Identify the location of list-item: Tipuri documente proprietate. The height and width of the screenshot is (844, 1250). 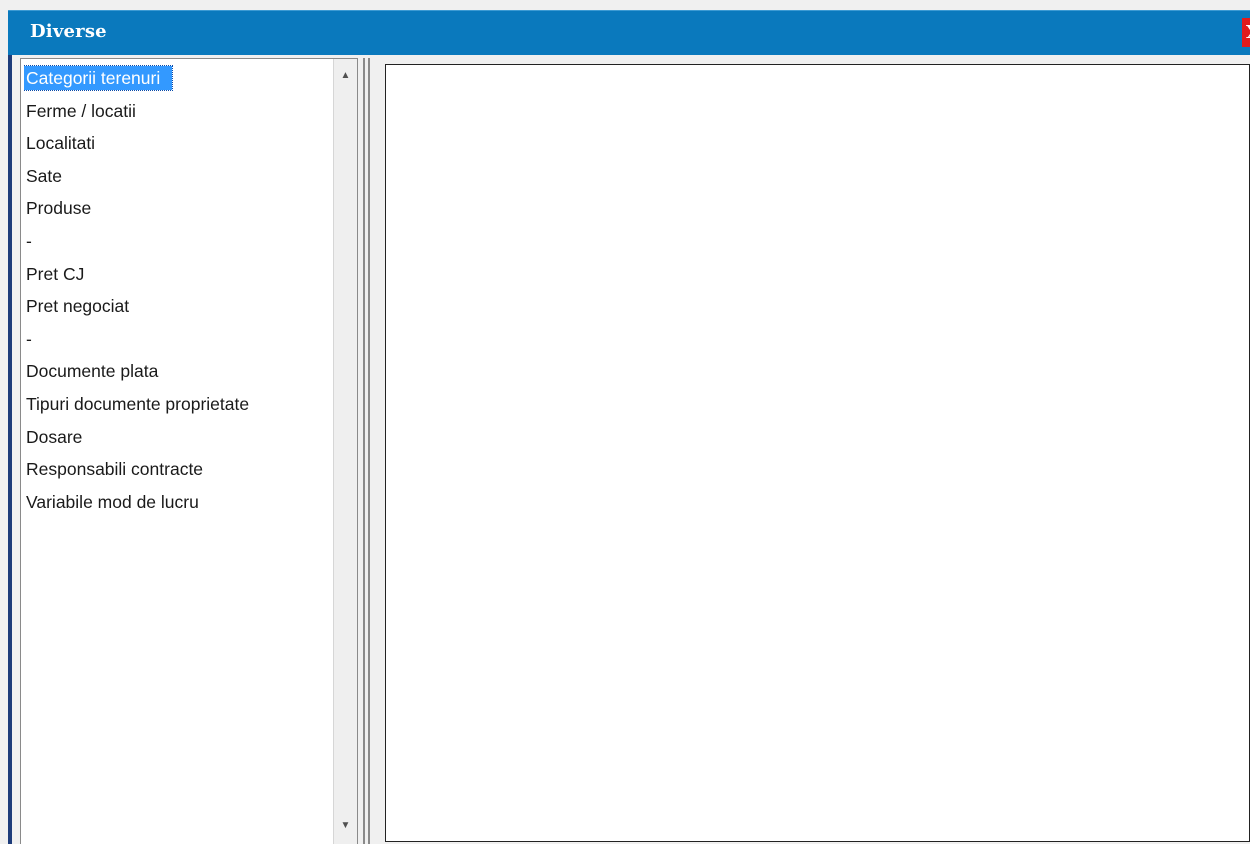
(179, 404).